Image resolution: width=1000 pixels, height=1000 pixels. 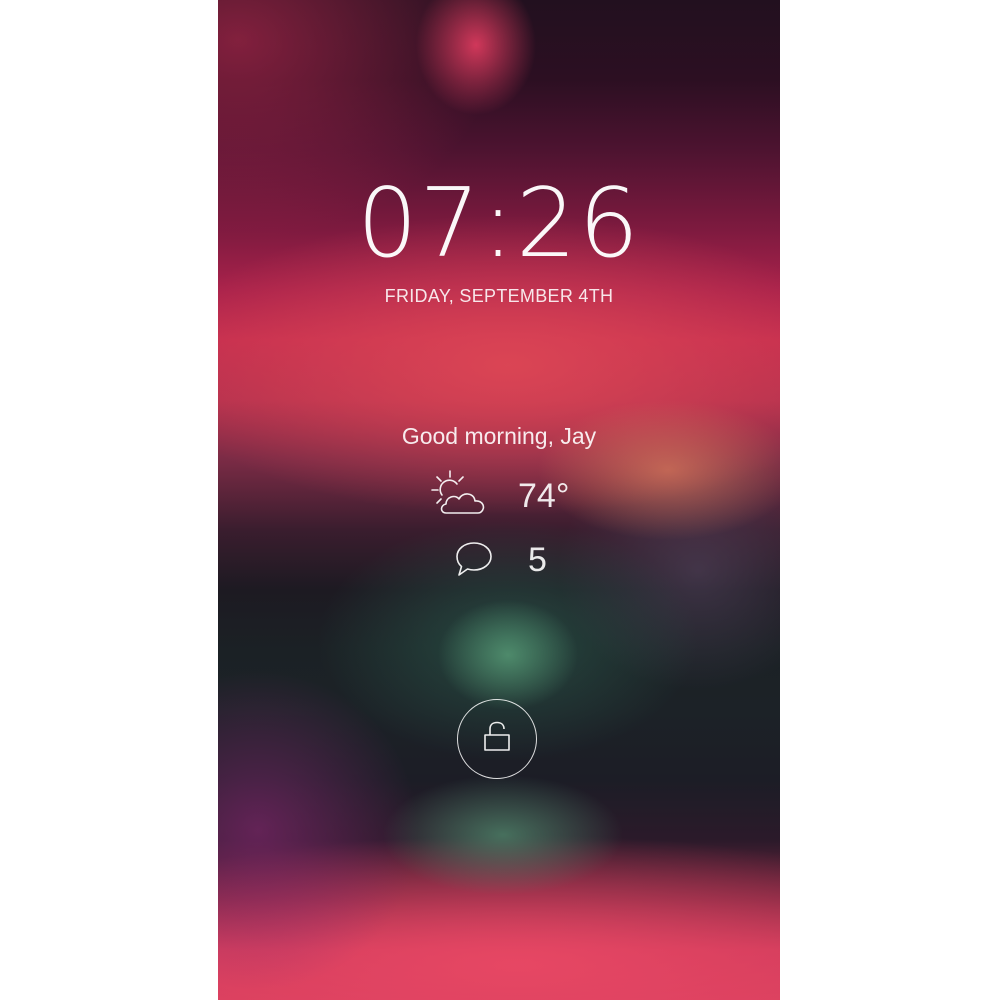 What do you see at coordinates (499, 436) in the screenshot?
I see `greeting-text: Good morning, Jay` at bounding box center [499, 436].